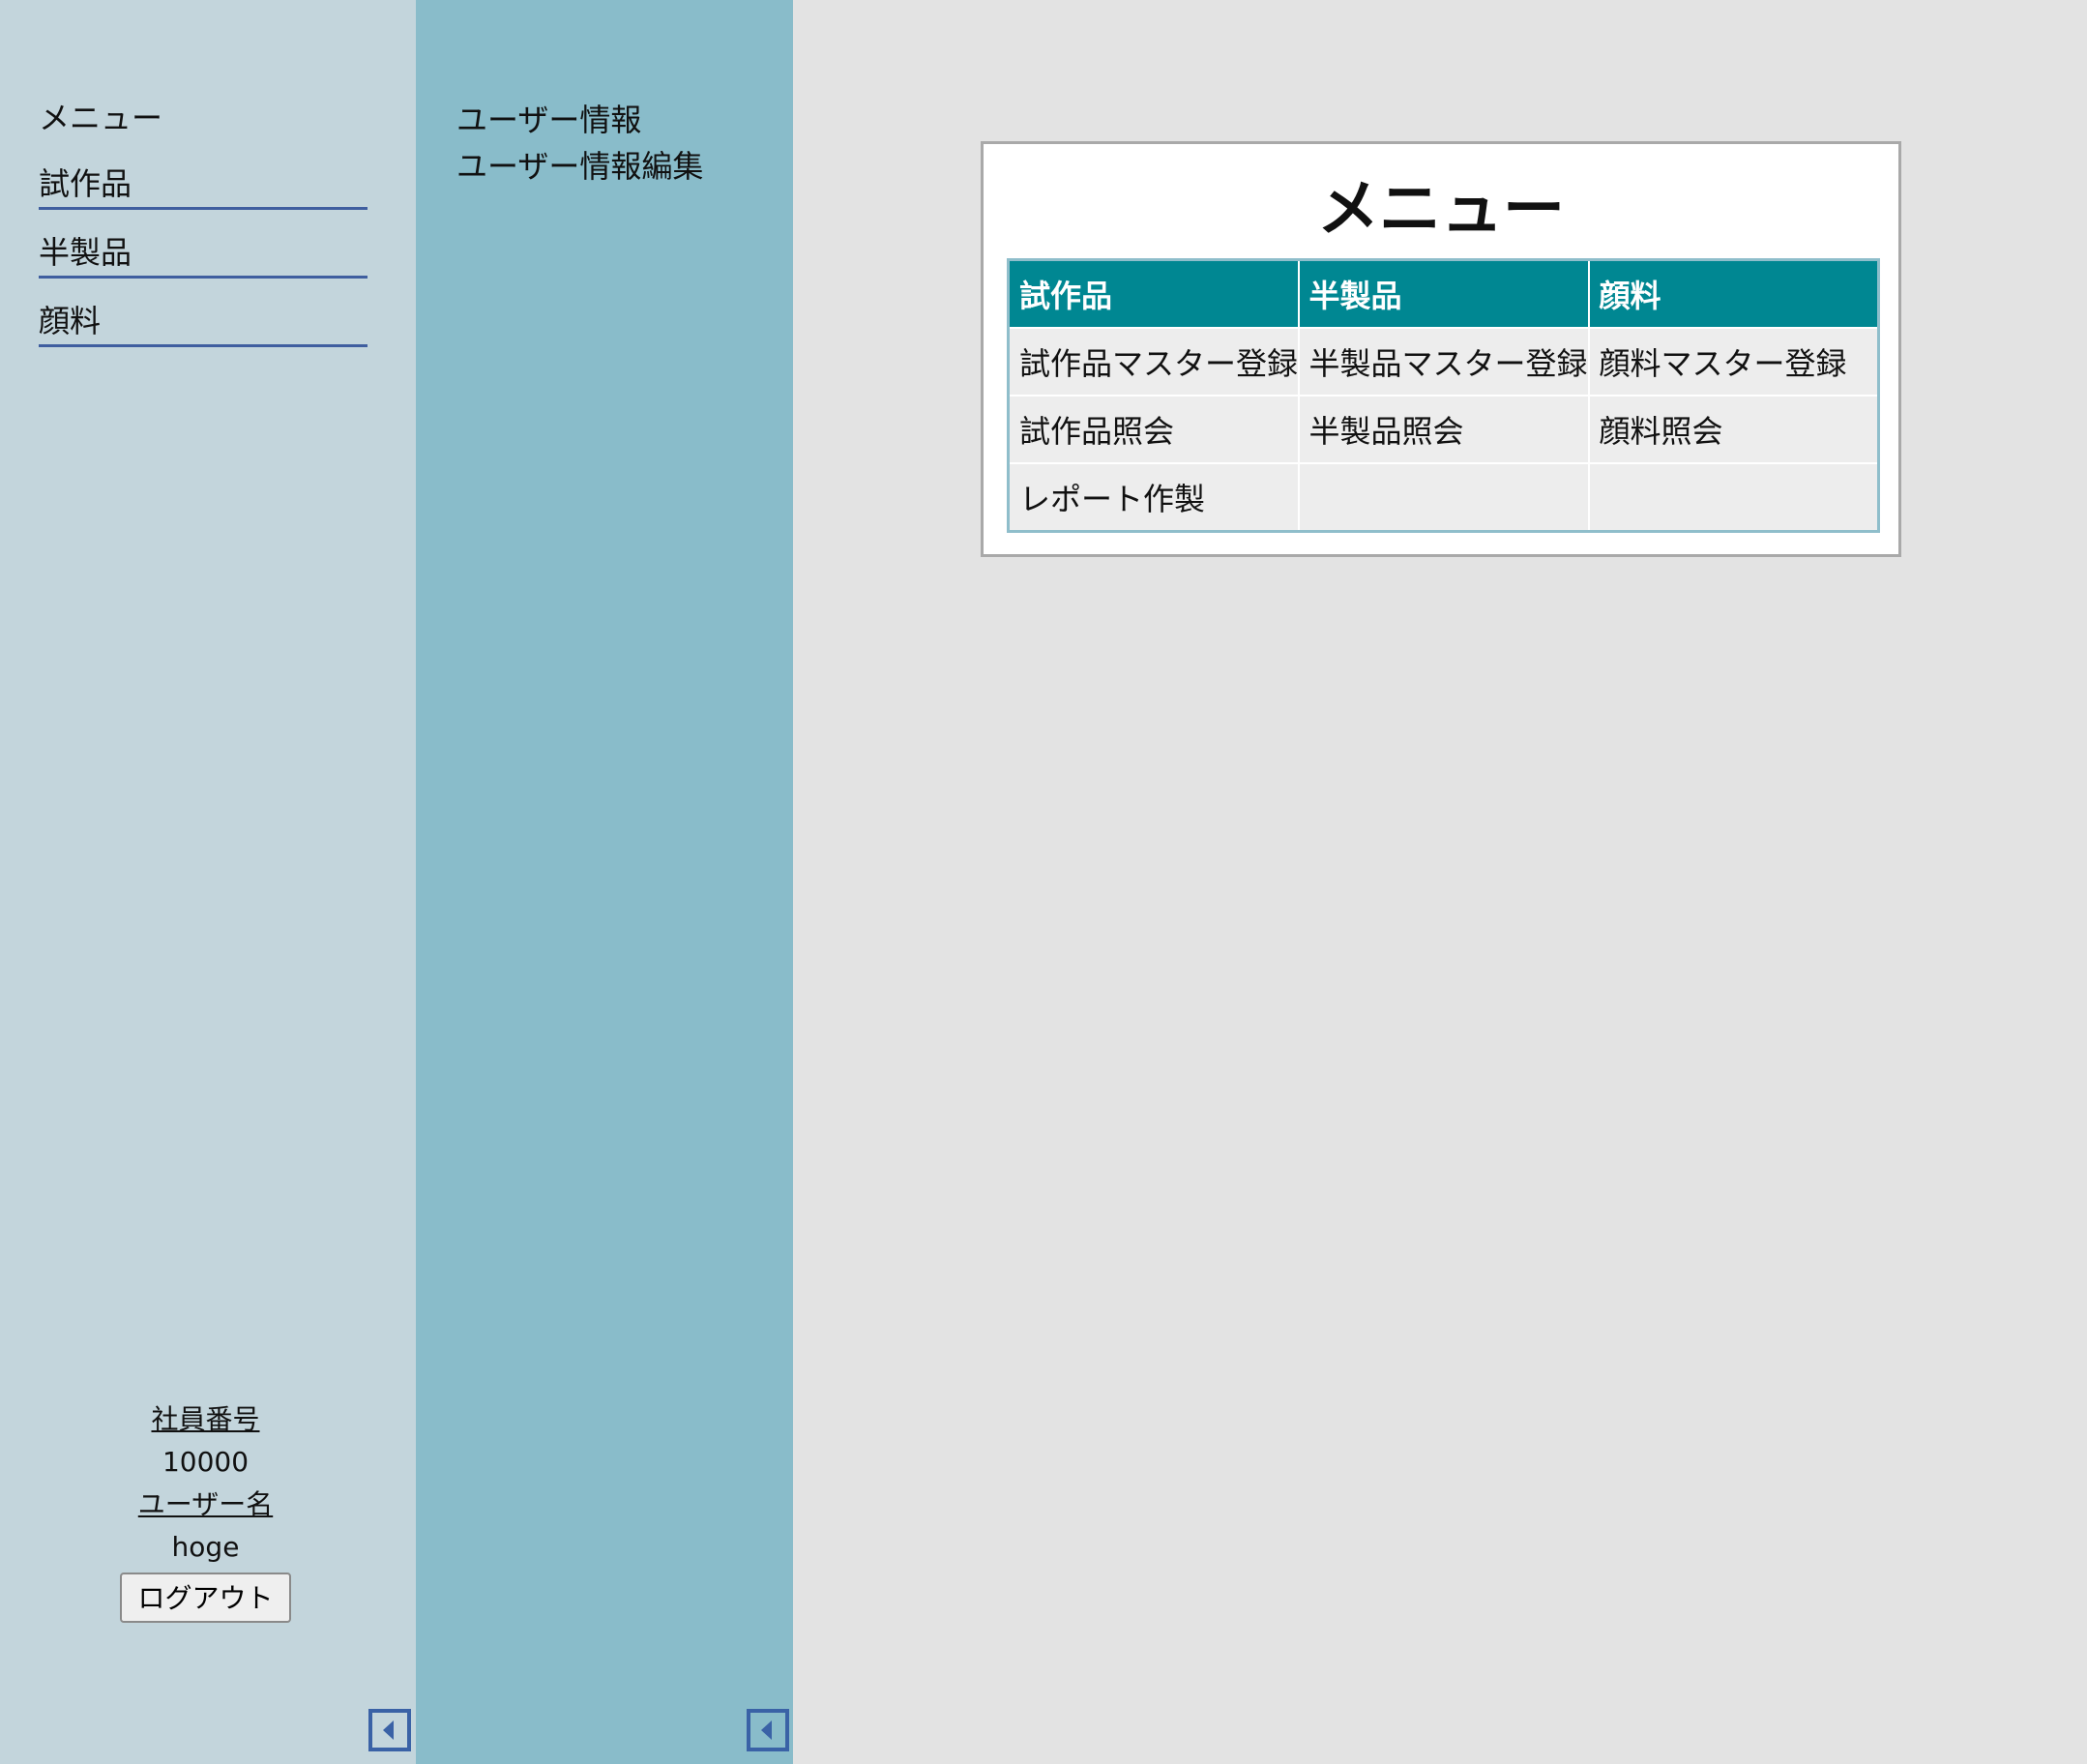  I want to click on table-row: レポート作製, so click(1443, 497).